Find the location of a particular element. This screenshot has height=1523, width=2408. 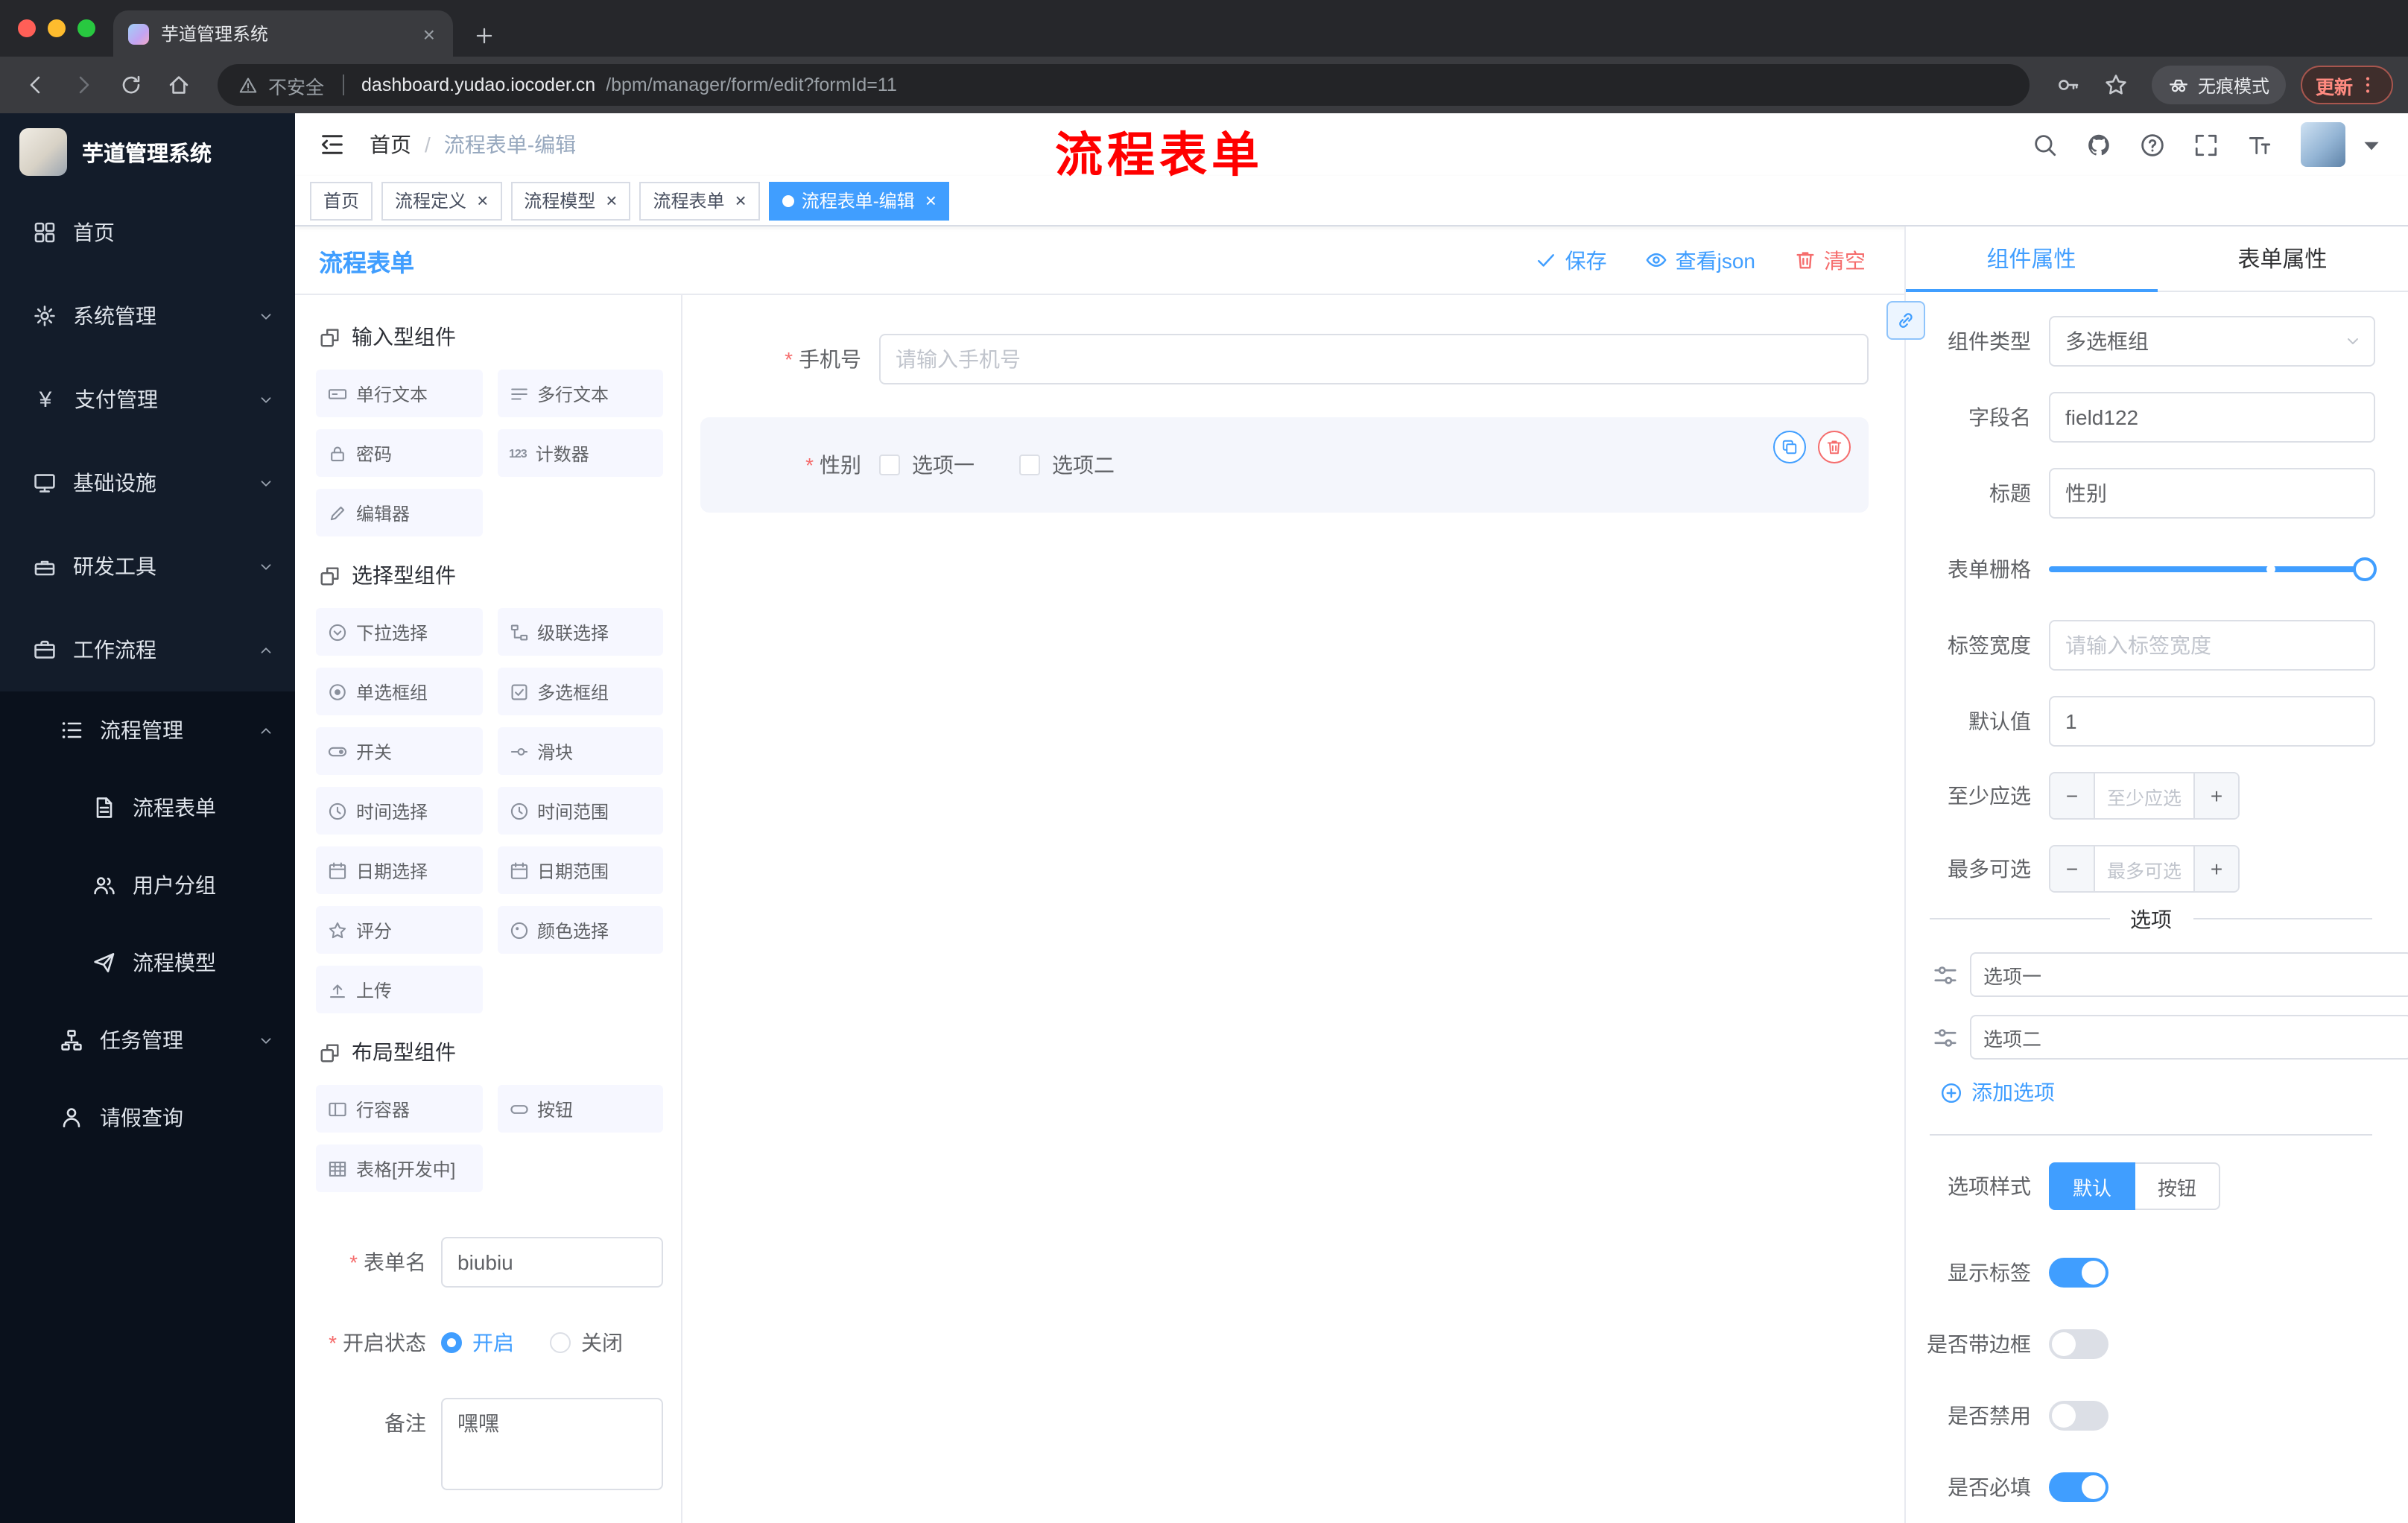

sidebar-item-user-groups: 用户分组 is located at coordinates (147, 885).